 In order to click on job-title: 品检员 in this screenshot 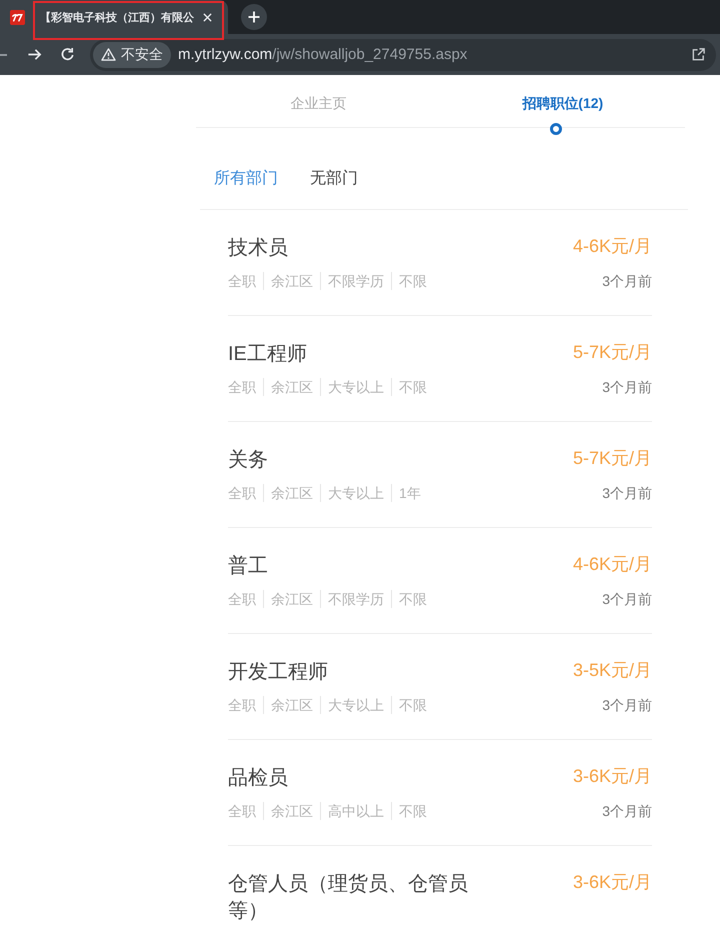, I will do `click(258, 778)`.